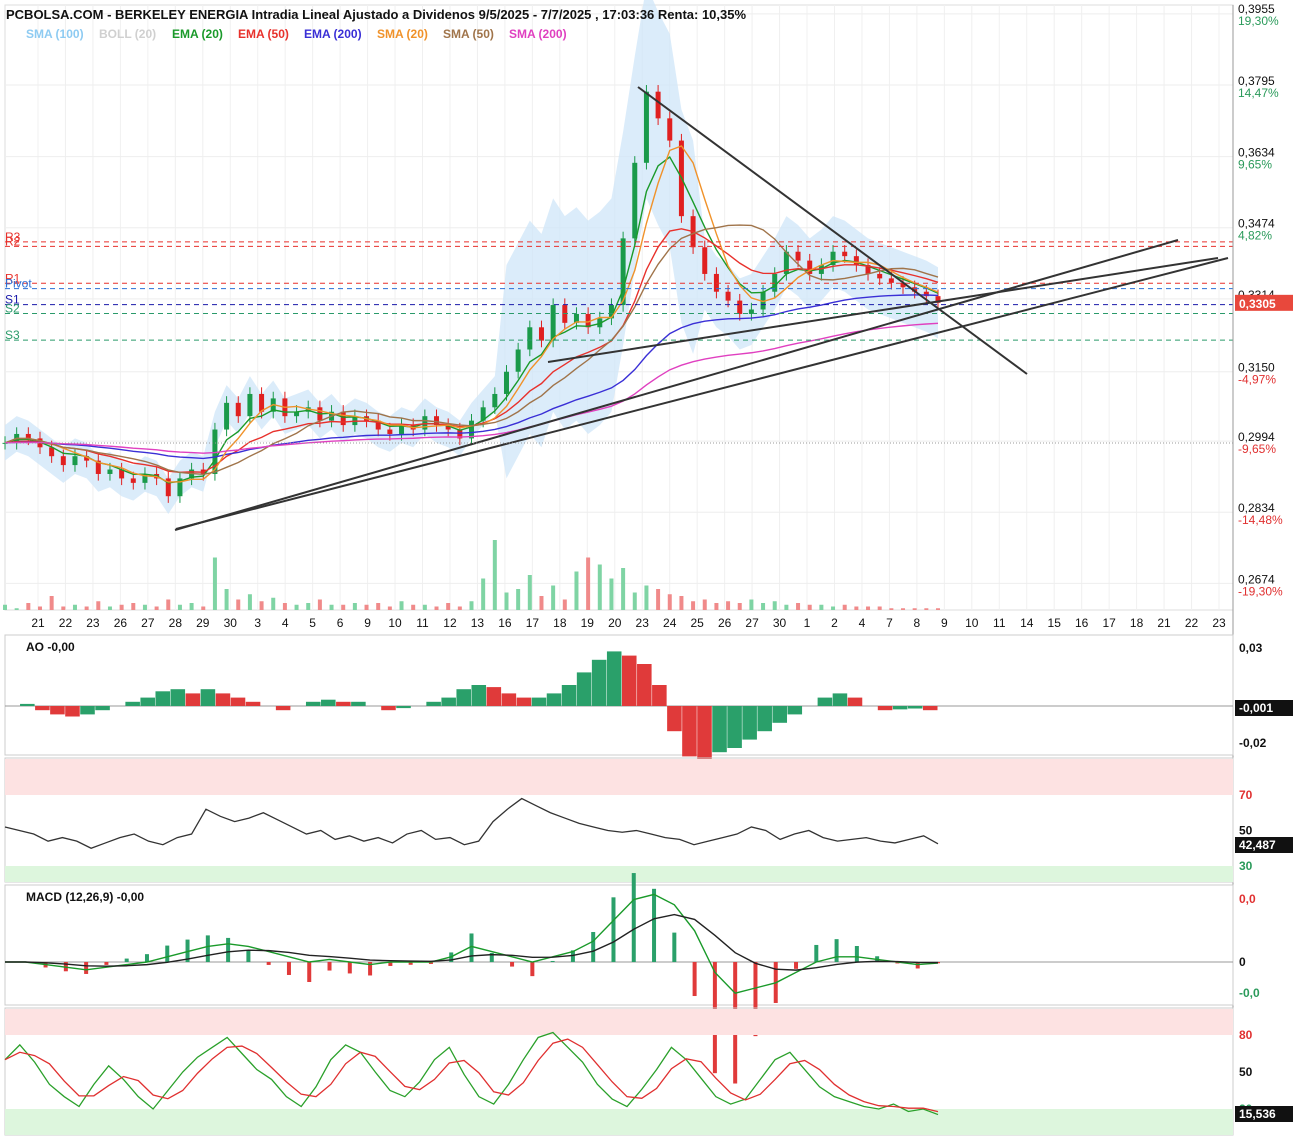  Describe the element at coordinates (257, 623) in the screenshot. I see `date-tick: 3` at that location.